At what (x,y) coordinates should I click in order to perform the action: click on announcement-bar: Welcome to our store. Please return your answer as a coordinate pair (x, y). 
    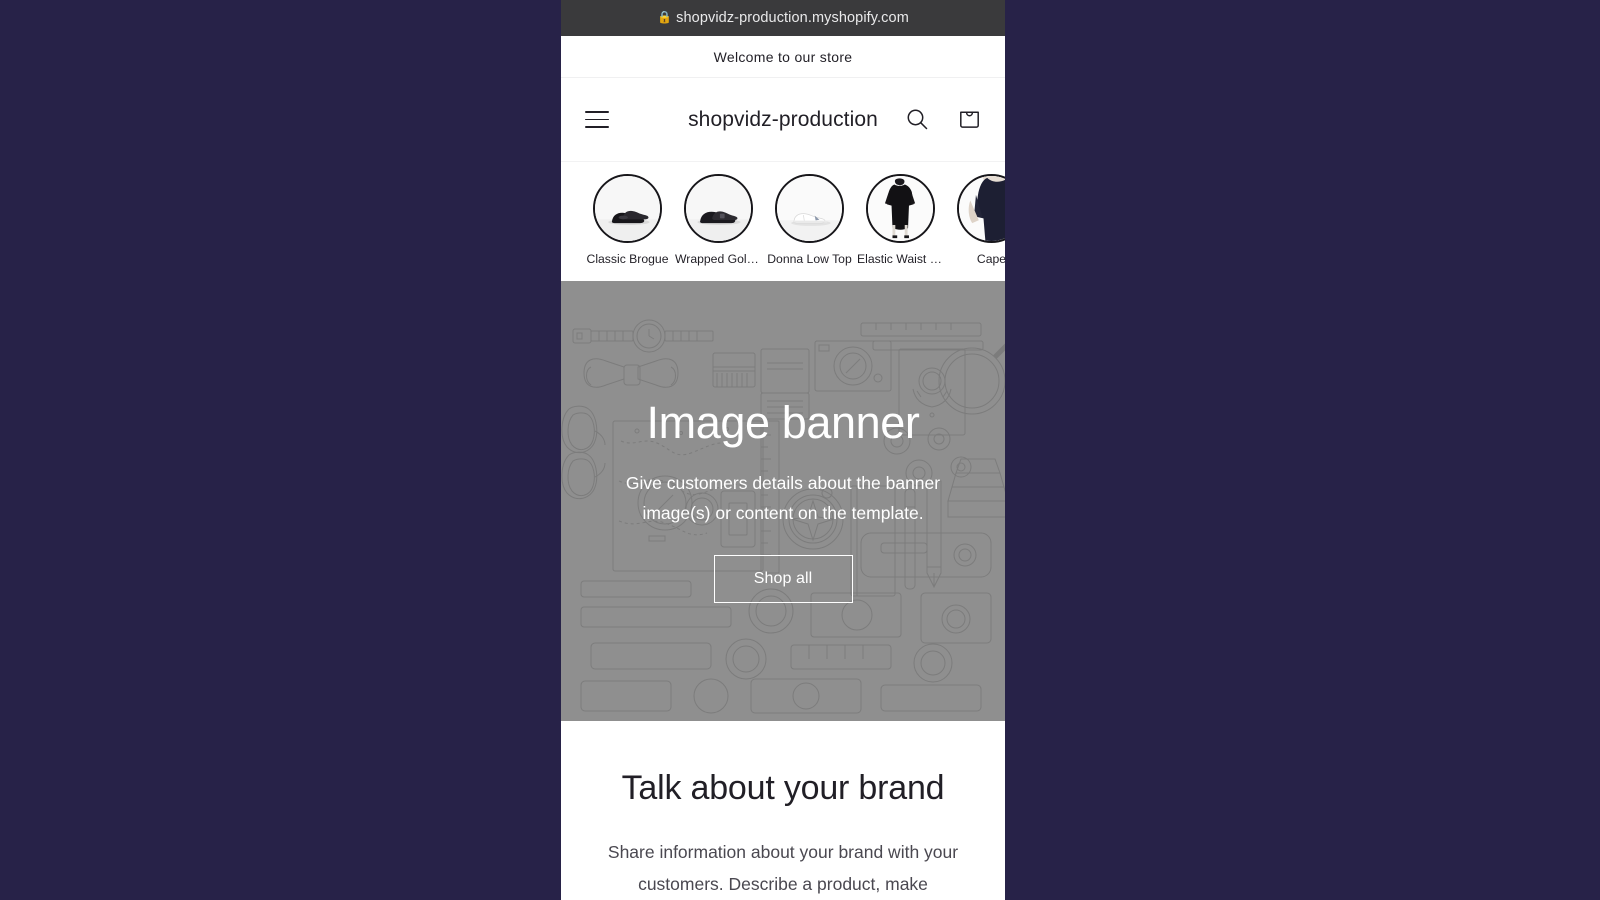
    Looking at the image, I should click on (783, 57).